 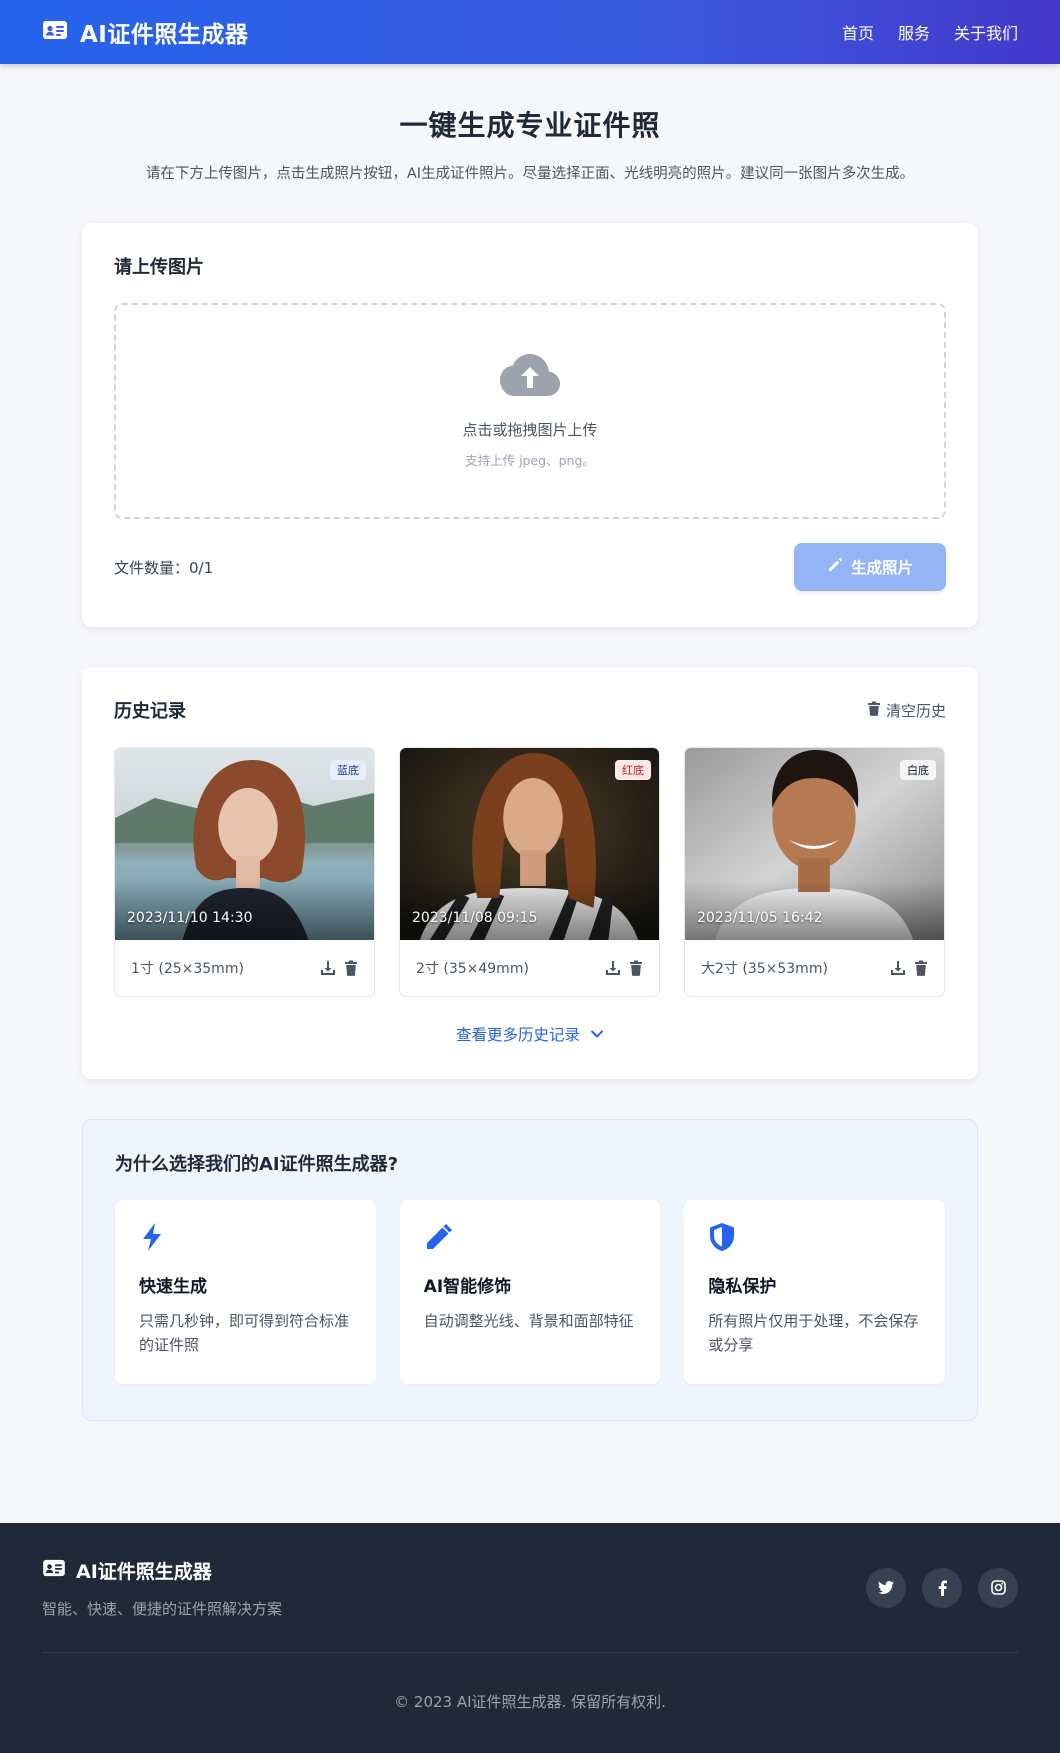 What do you see at coordinates (915, 710) in the screenshot?
I see `clear-history-label: 清空历史` at bounding box center [915, 710].